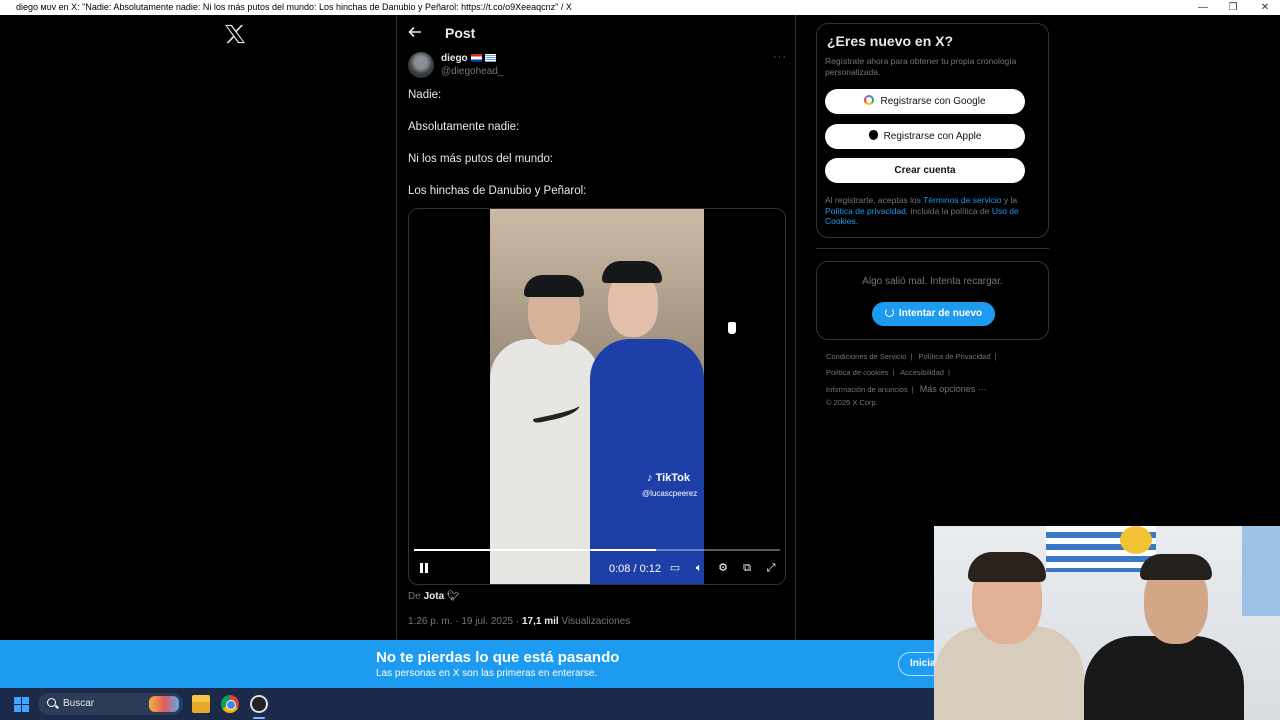 This screenshot has height=720, width=1280. I want to click on uruguay-flag-icon, so click(490, 58).